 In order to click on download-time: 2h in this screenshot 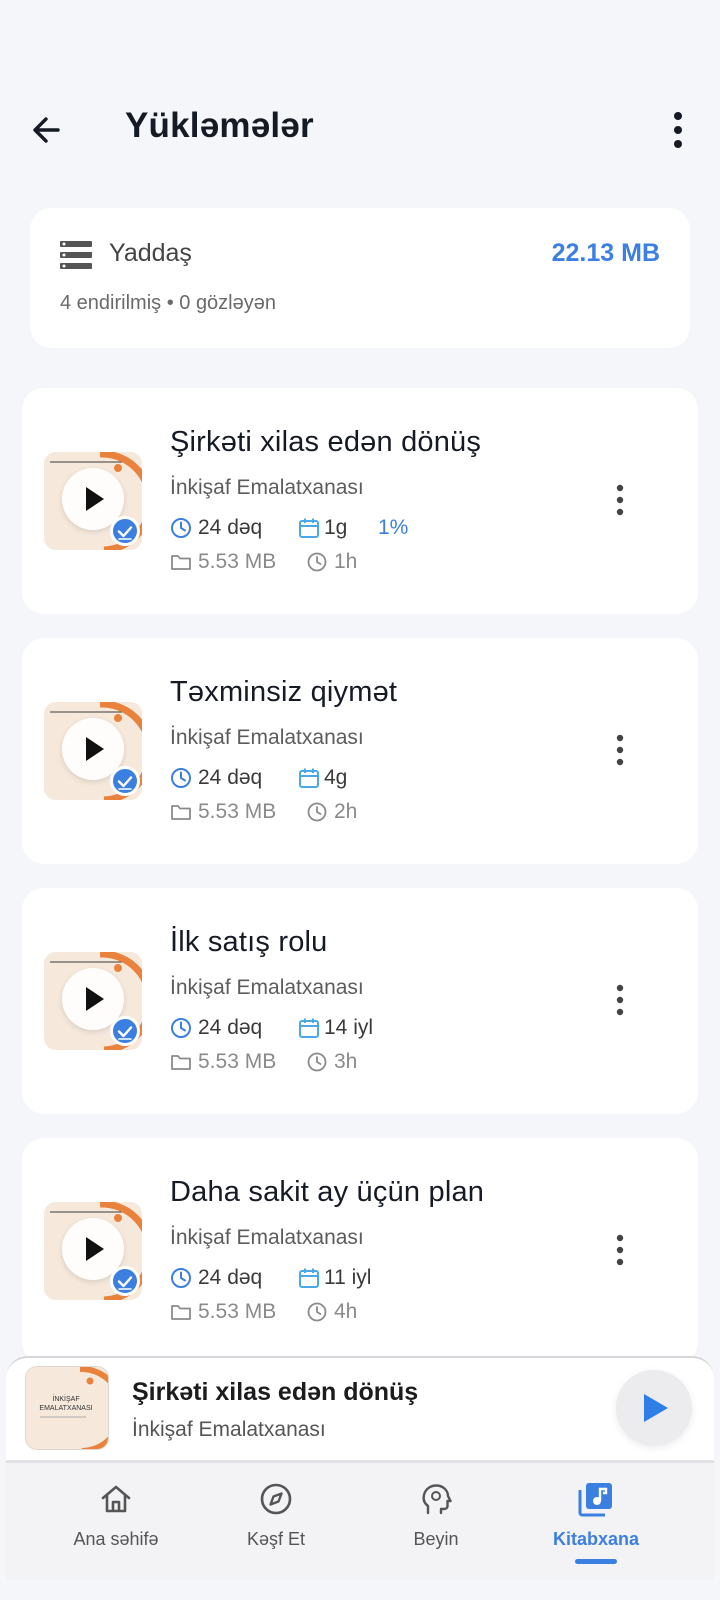, I will do `click(346, 811)`.